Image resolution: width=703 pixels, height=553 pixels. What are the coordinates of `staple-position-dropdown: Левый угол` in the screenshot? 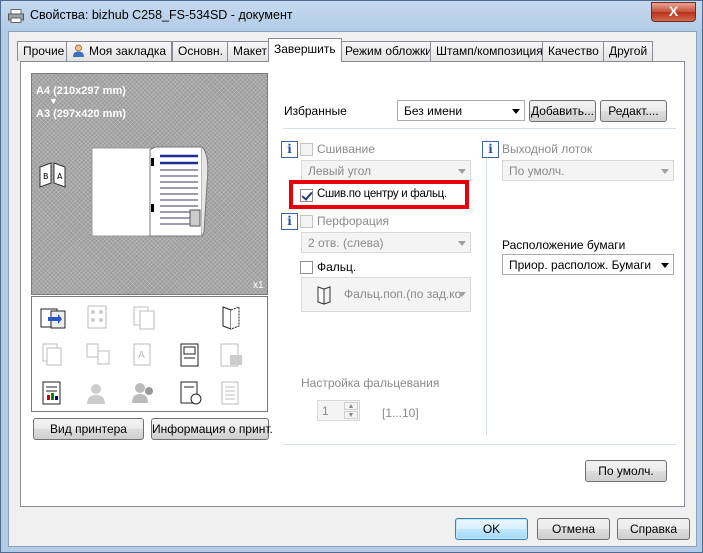 It's located at (386, 170).